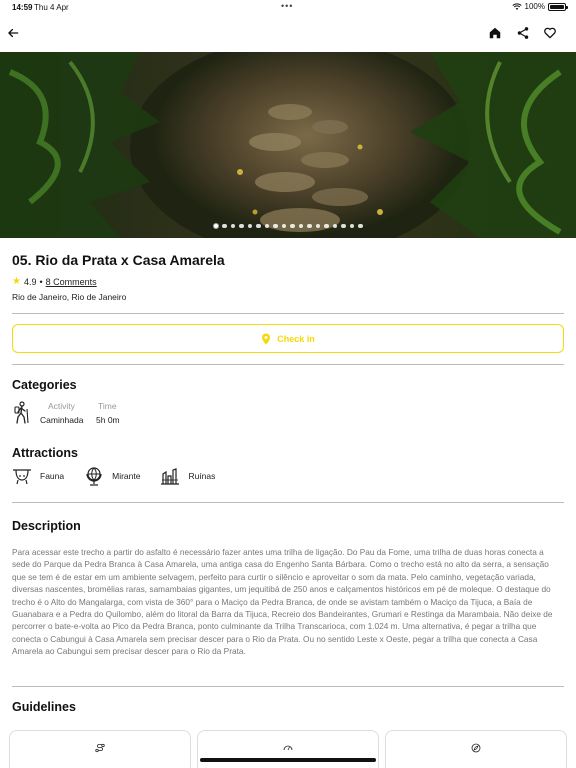 The width and height of the screenshot is (576, 768). Describe the element at coordinates (51, 7) in the screenshot. I see `status-date: Thu 4 Apr` at that location.